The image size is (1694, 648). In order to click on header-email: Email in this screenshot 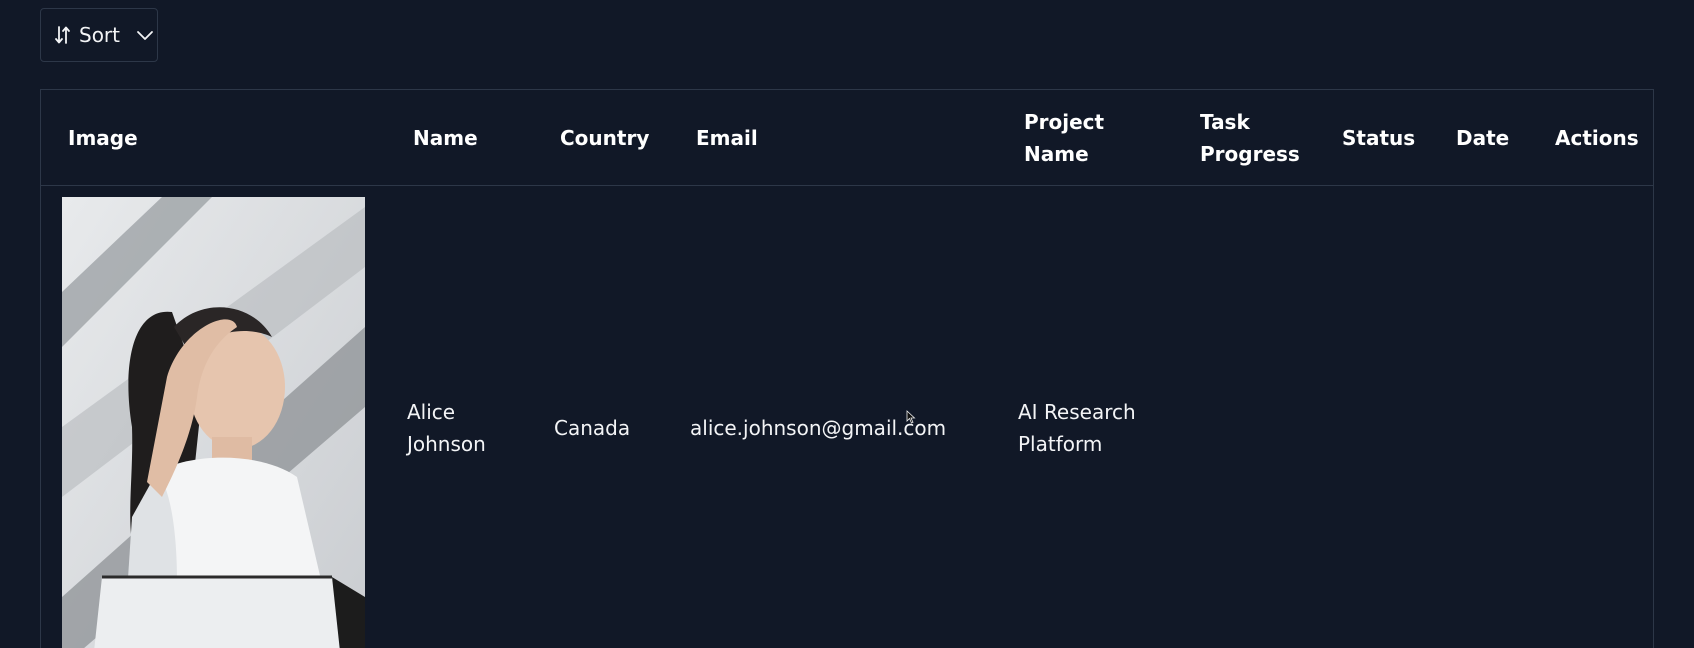, I will do `click(727, 138)`.